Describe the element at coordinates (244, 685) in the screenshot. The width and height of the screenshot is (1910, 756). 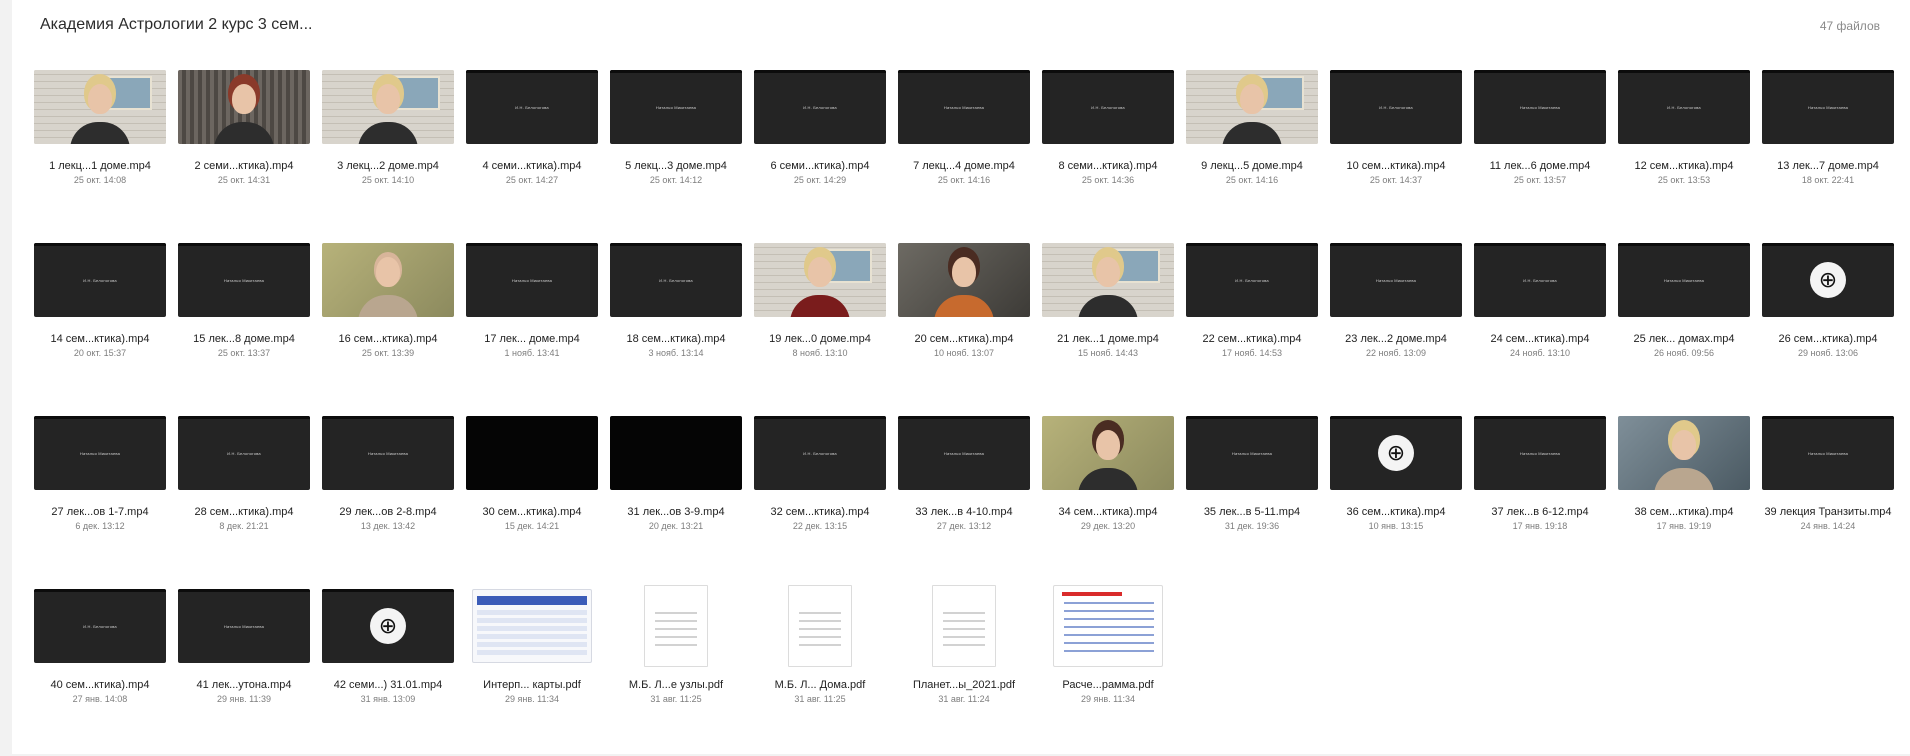
I see `file-name: 41 лек...утона.mp4` at that location.